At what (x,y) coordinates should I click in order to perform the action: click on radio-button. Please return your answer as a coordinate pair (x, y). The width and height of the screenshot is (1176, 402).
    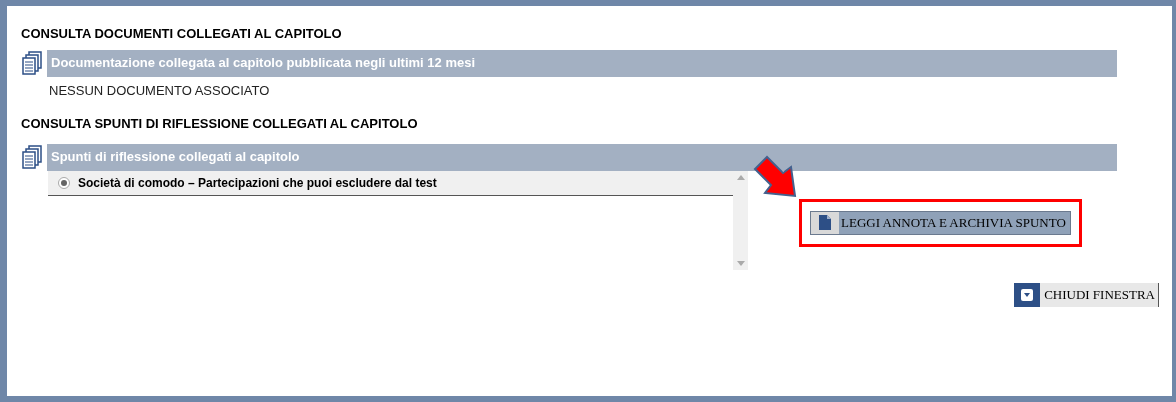
    Looking at the image, I should click on (64, 182).